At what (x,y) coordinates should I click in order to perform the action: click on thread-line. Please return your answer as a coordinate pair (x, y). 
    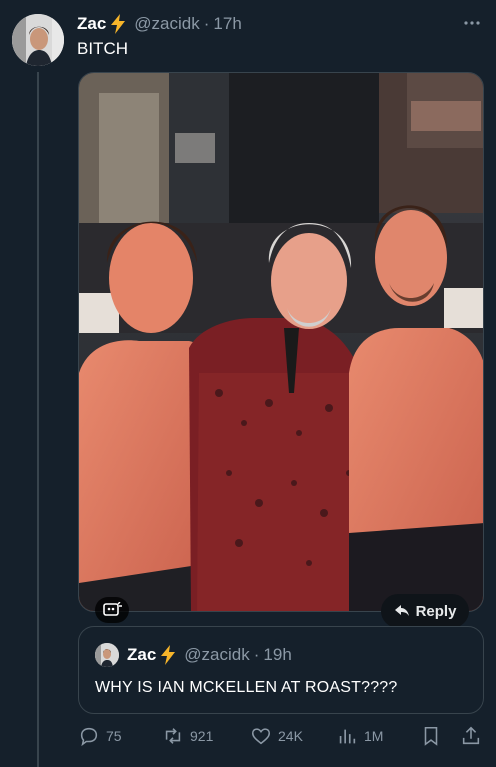
    Looking at the image, I should click on (38, 419).